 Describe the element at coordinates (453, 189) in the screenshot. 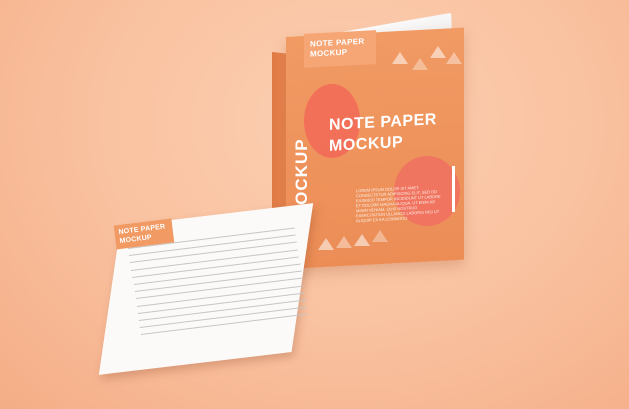

I see `box-white-bar` at that location.